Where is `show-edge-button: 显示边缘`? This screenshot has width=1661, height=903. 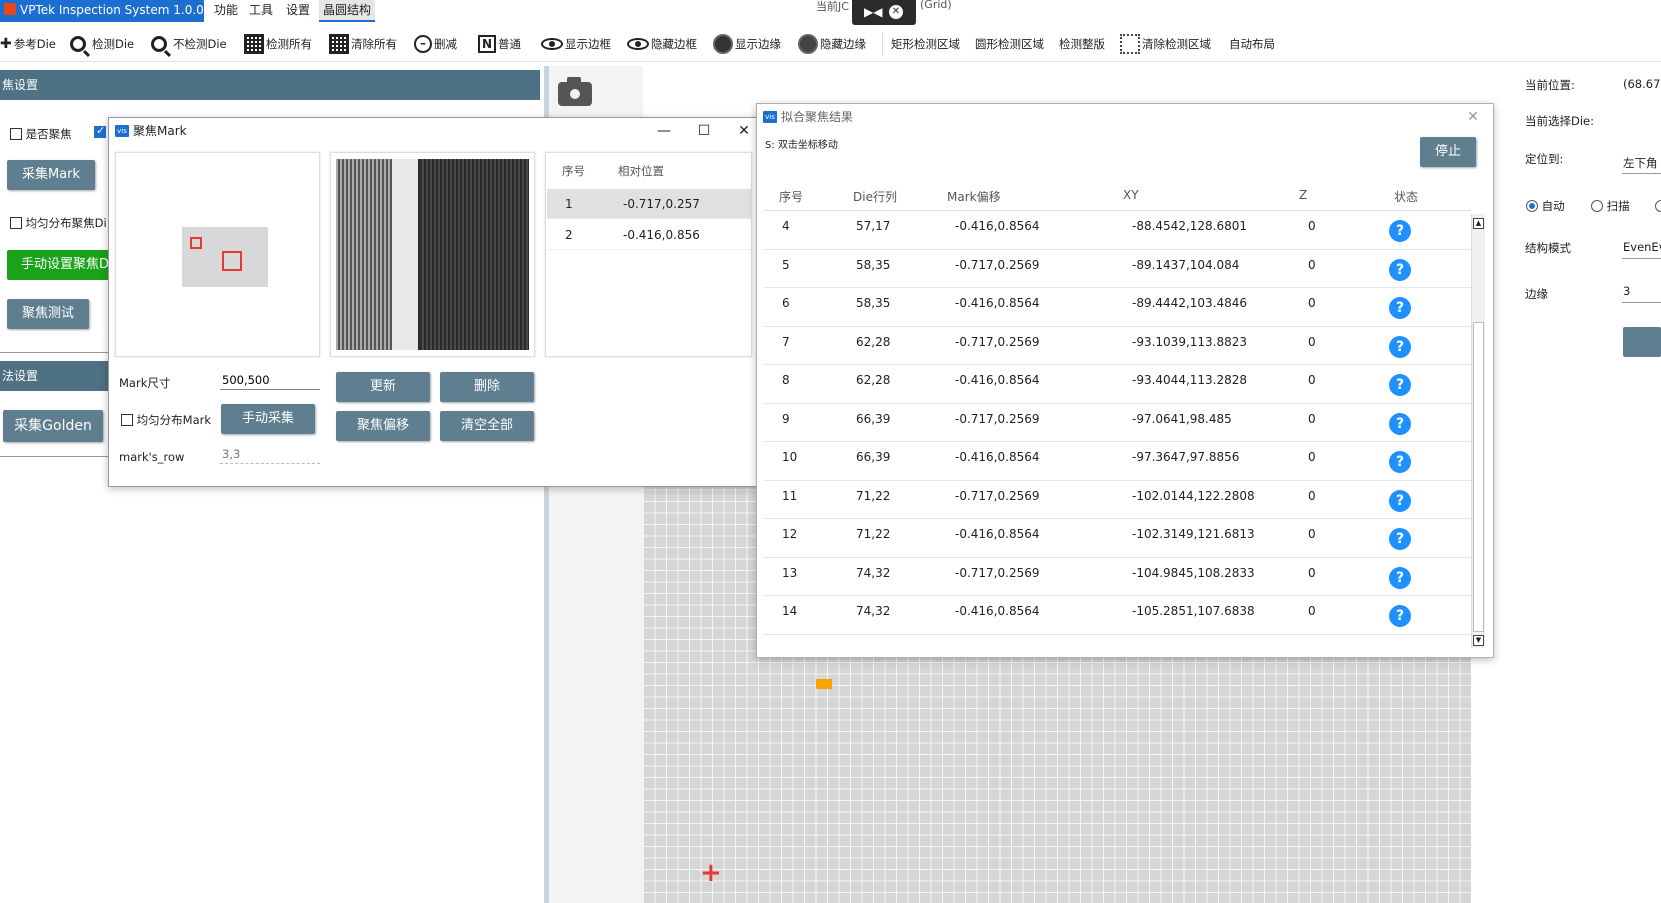 show-edge-button: 显示边缘 is located at coordinates (747, 44).